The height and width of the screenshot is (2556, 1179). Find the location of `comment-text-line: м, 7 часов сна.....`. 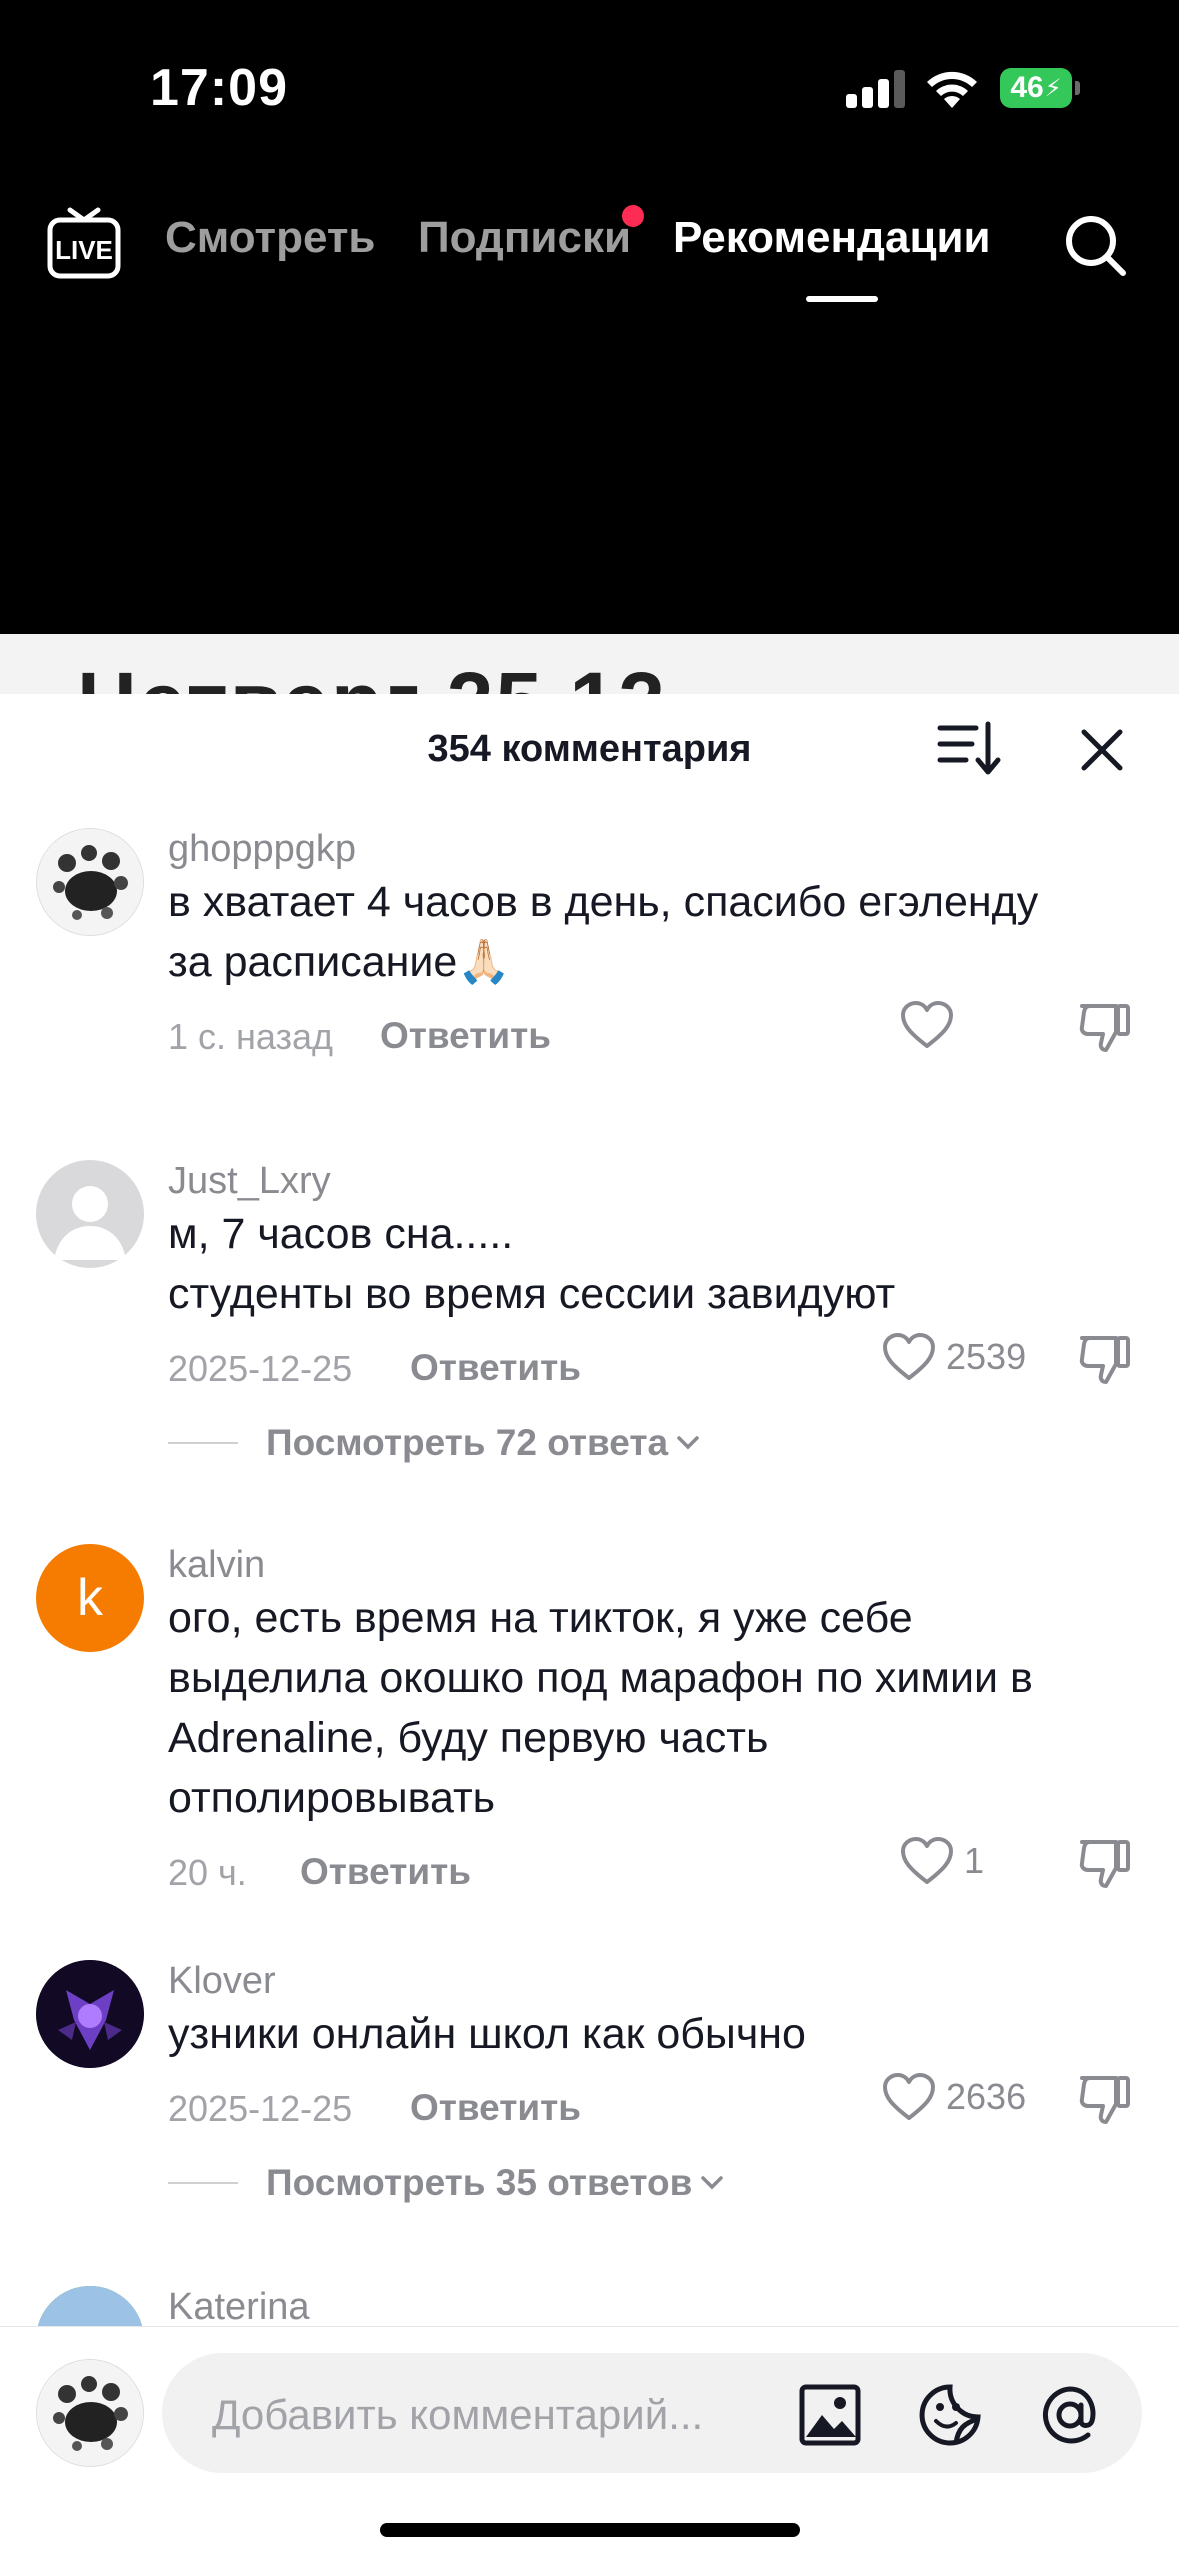

comment-text-line: м, 7 часов сна..... is located at coordinates (341, 1234).